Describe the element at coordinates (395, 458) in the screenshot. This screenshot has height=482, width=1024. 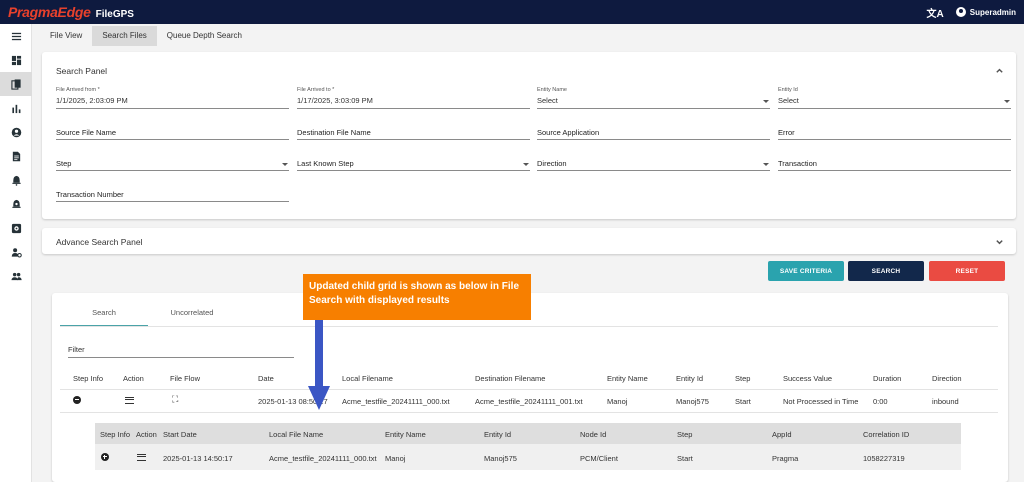
I see `child-entity-name: Manoj` at that location.